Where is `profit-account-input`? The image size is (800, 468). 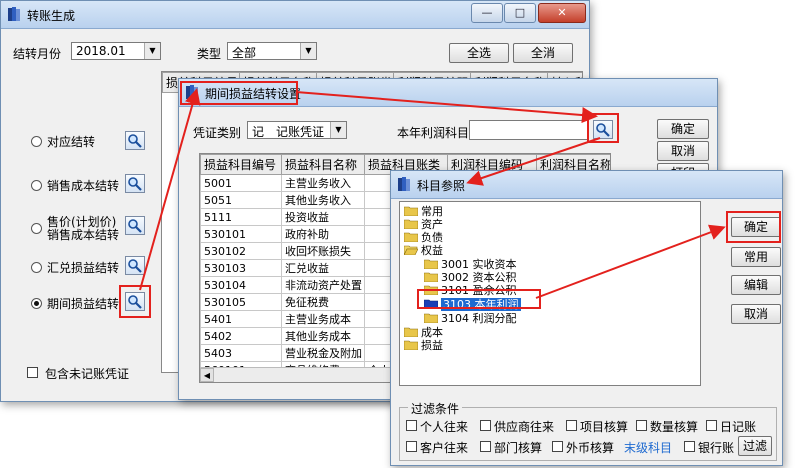 profit-account-input is located at coordinates (529, 130).